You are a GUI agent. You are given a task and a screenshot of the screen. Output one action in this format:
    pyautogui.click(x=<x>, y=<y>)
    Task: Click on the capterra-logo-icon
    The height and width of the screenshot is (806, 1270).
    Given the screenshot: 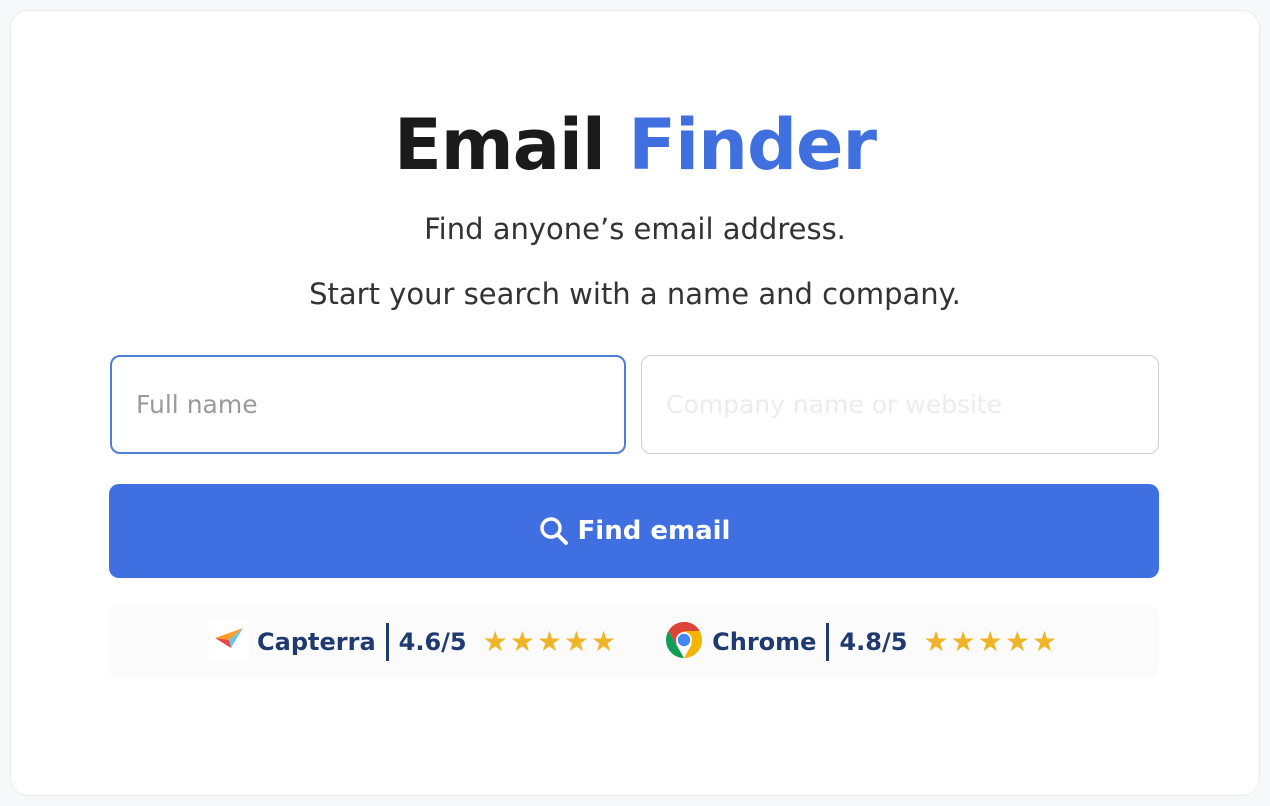 What is the action you would take?
    pyautogui.click(x=229, y=642)
    